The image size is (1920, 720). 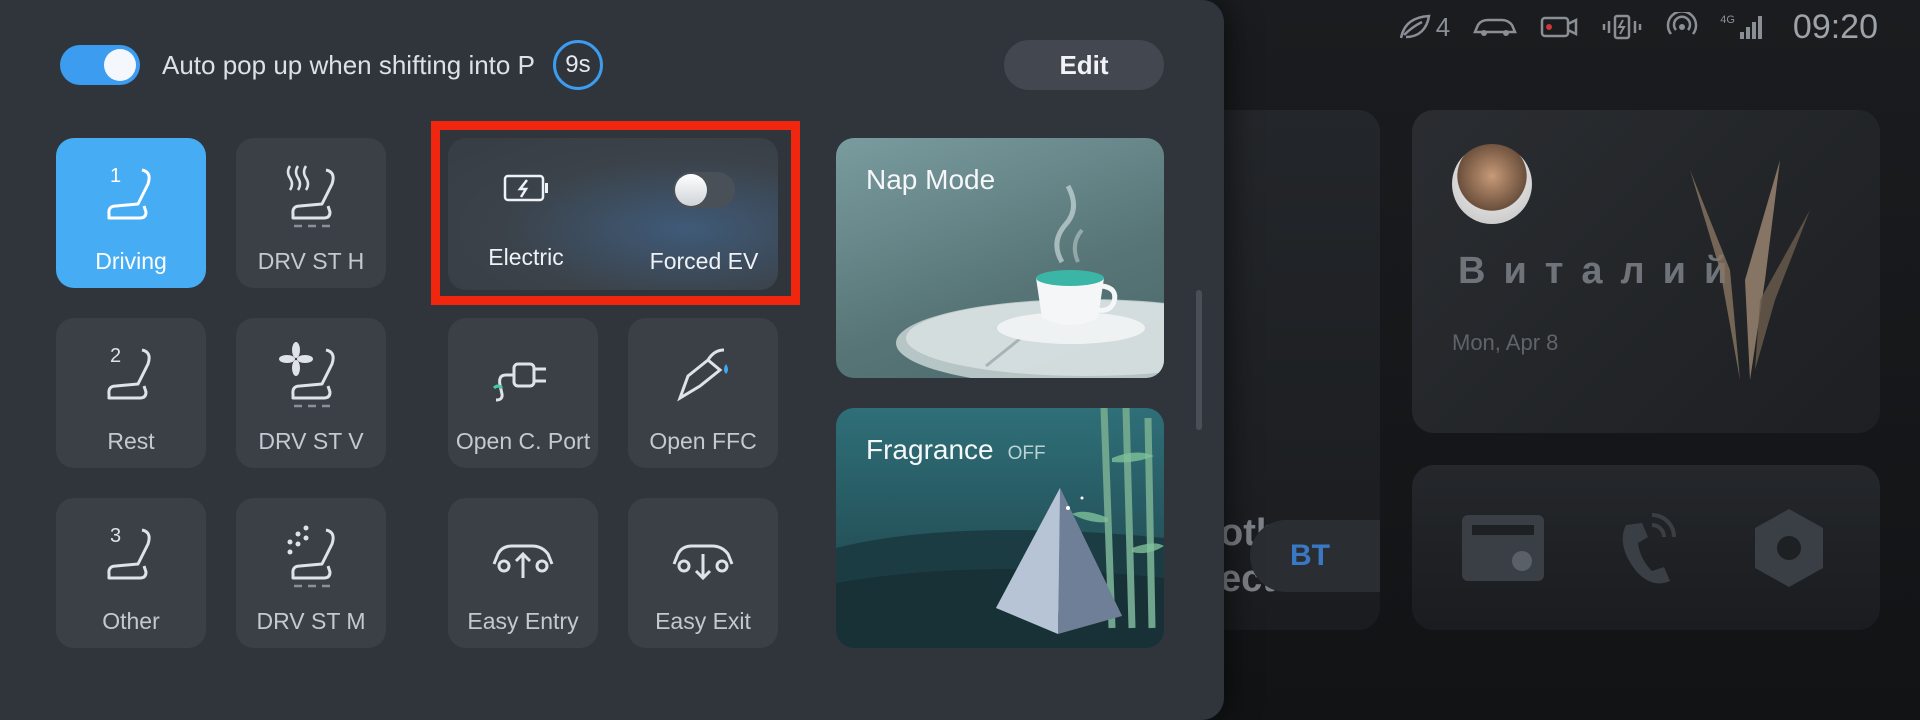 I want to click on seat-massage-tile: DRV ST M, so click(x=311, y=573).